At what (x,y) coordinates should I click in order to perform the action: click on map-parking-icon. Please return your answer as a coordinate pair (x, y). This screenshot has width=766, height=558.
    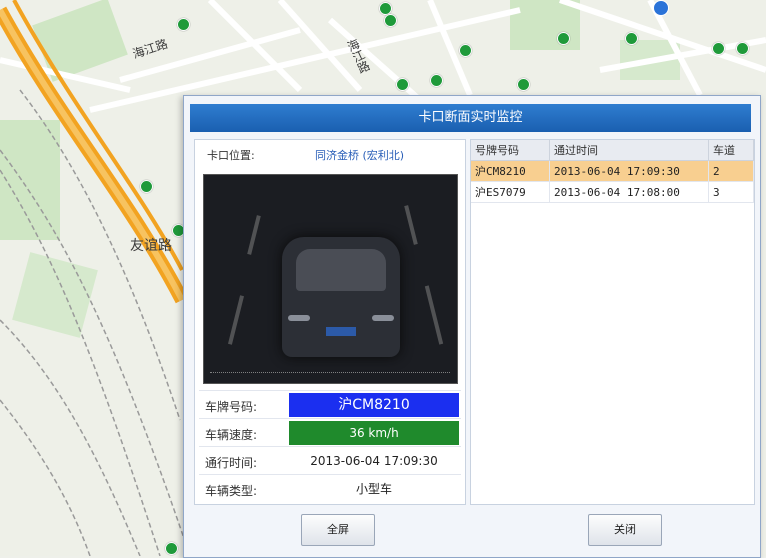
    Looking at the image, I should click on (661, 8).